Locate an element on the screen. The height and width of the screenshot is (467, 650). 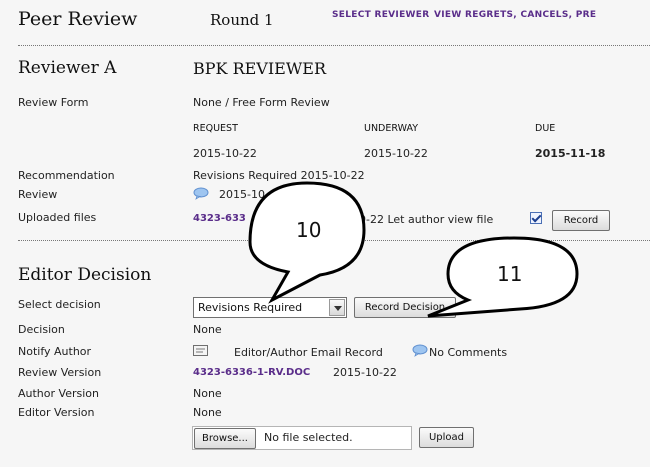
select-decision-label: Select decision is located at coordinates (59, 304).